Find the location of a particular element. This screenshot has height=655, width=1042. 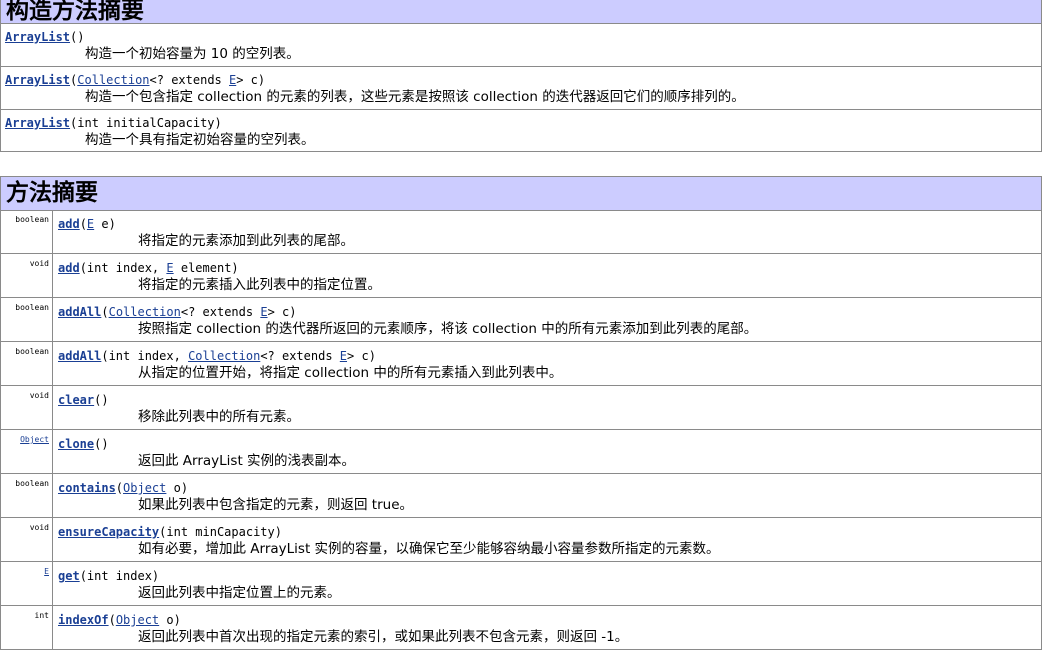

constructor-summary-header: 构造方法摘要 is located at coordinates (521, 12).